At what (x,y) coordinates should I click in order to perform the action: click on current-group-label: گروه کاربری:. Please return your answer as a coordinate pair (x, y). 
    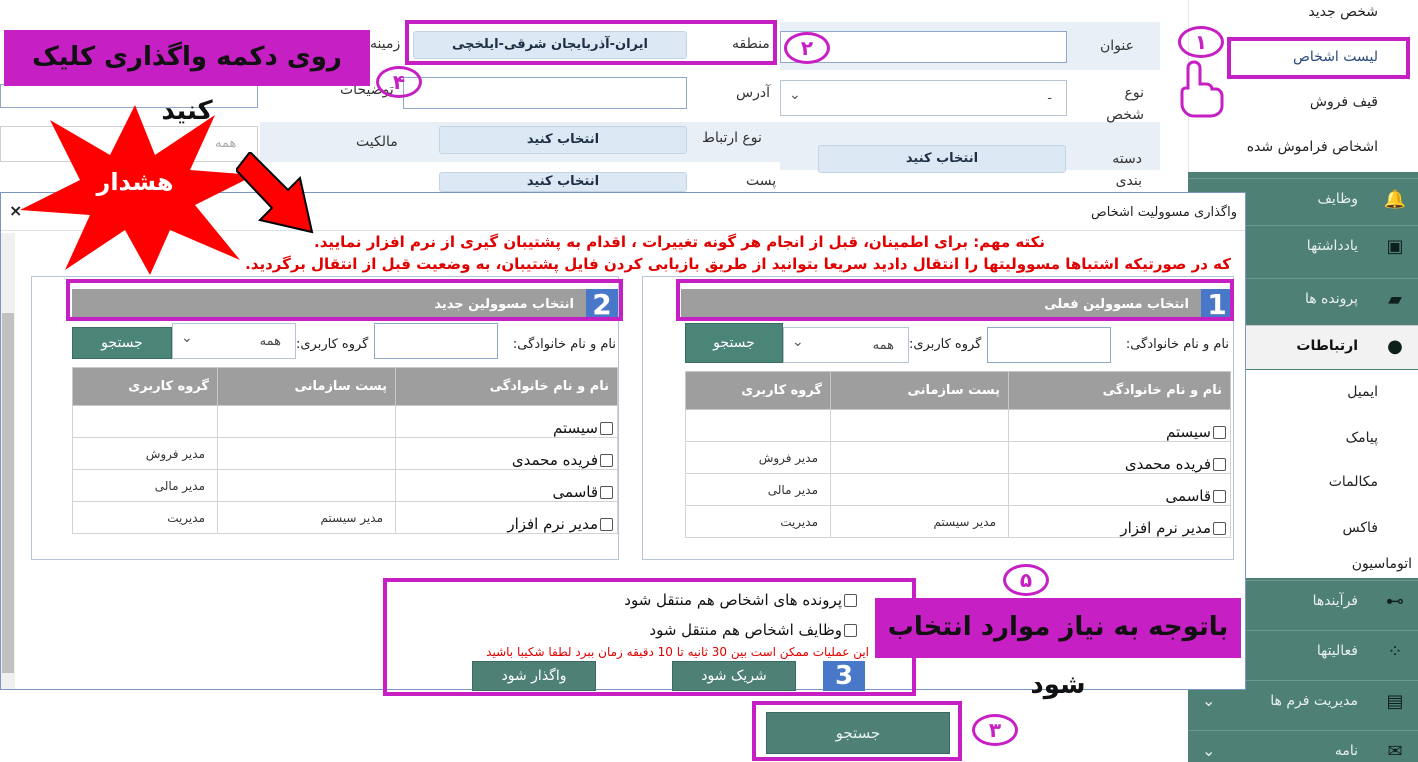
    Looking at the image, I should click on (945, 344).